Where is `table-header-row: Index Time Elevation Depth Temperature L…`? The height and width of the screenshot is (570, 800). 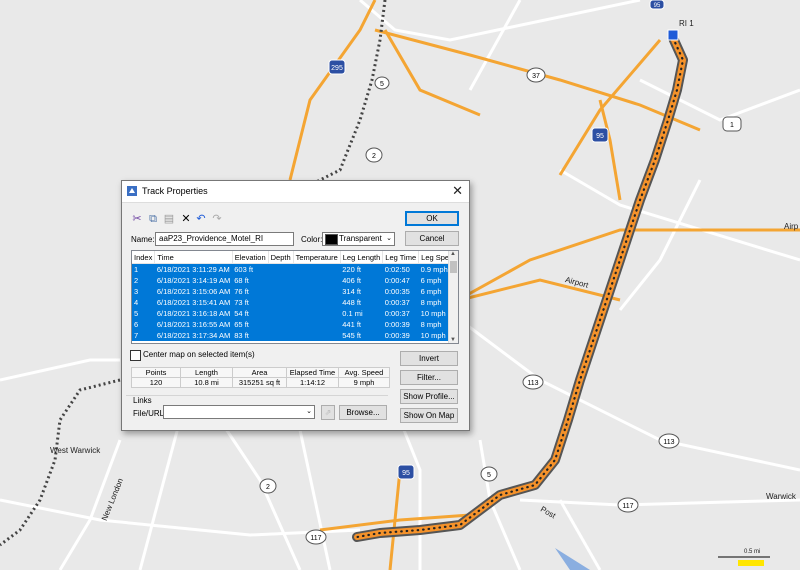
table-header-row: Index Time Elevation Depth Temperature L… is located at coordinates (295, 257).